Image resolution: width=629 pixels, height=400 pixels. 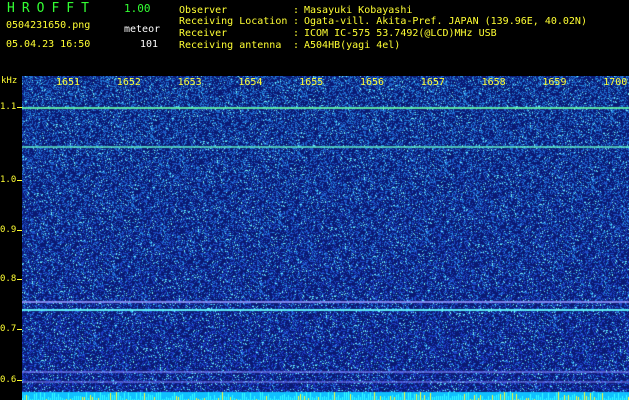 I want to click on time-tick-label: 1656, so click(x=372, y=82).